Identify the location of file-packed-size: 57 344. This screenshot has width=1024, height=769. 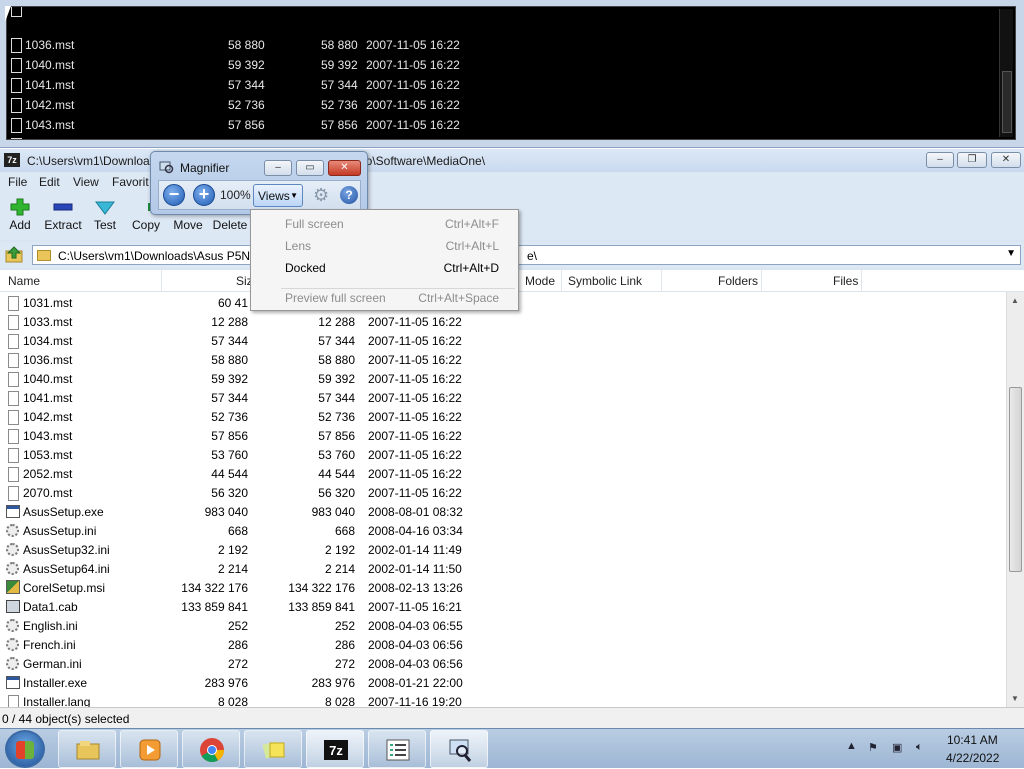
(336, 341).